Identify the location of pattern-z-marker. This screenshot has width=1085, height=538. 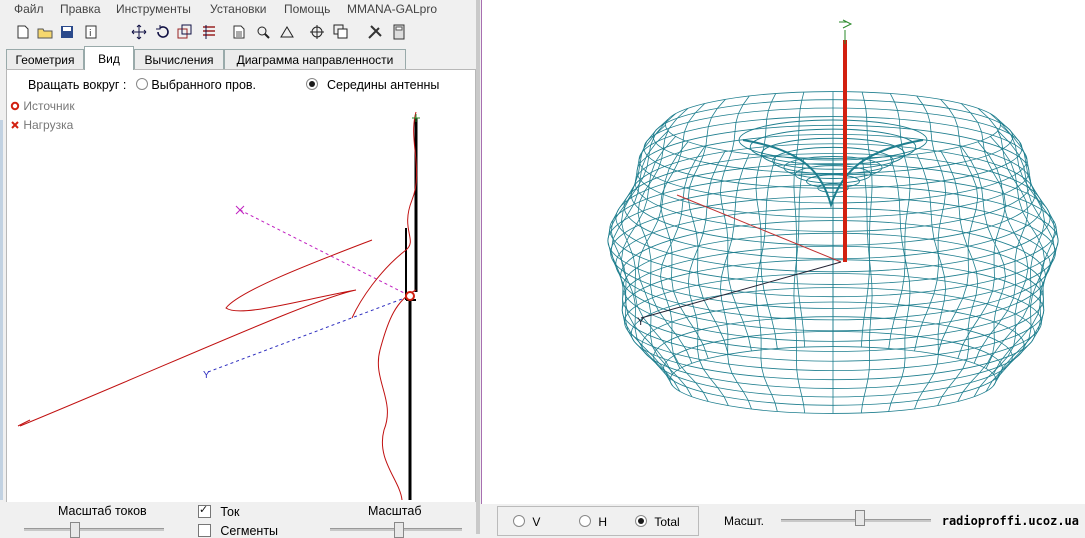
(846, 24).